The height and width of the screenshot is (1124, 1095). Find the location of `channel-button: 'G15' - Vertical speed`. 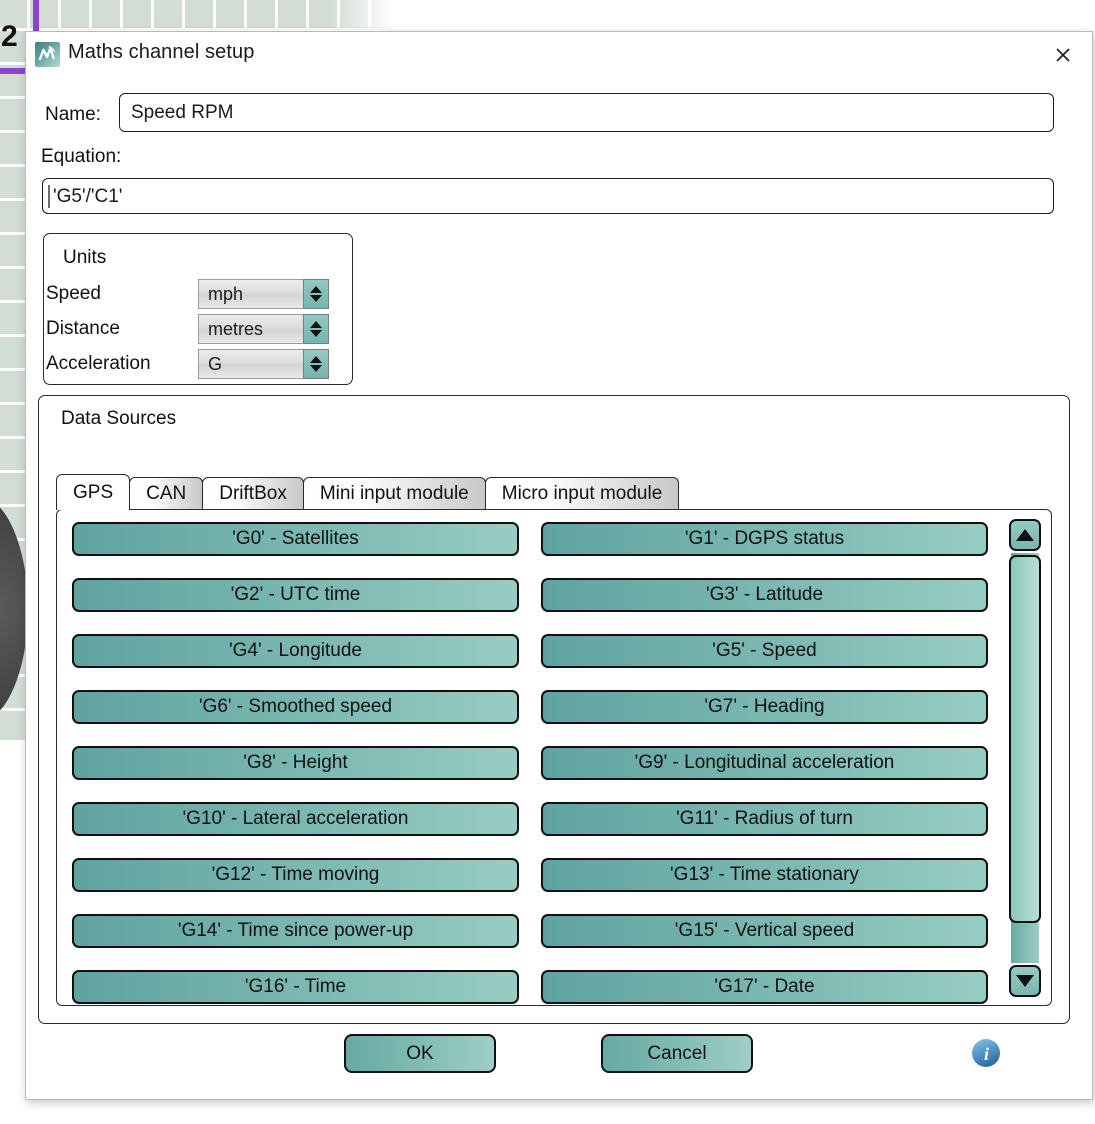

channel-button: 'G15' - Vertical speed is located at coordinates (764, 931).